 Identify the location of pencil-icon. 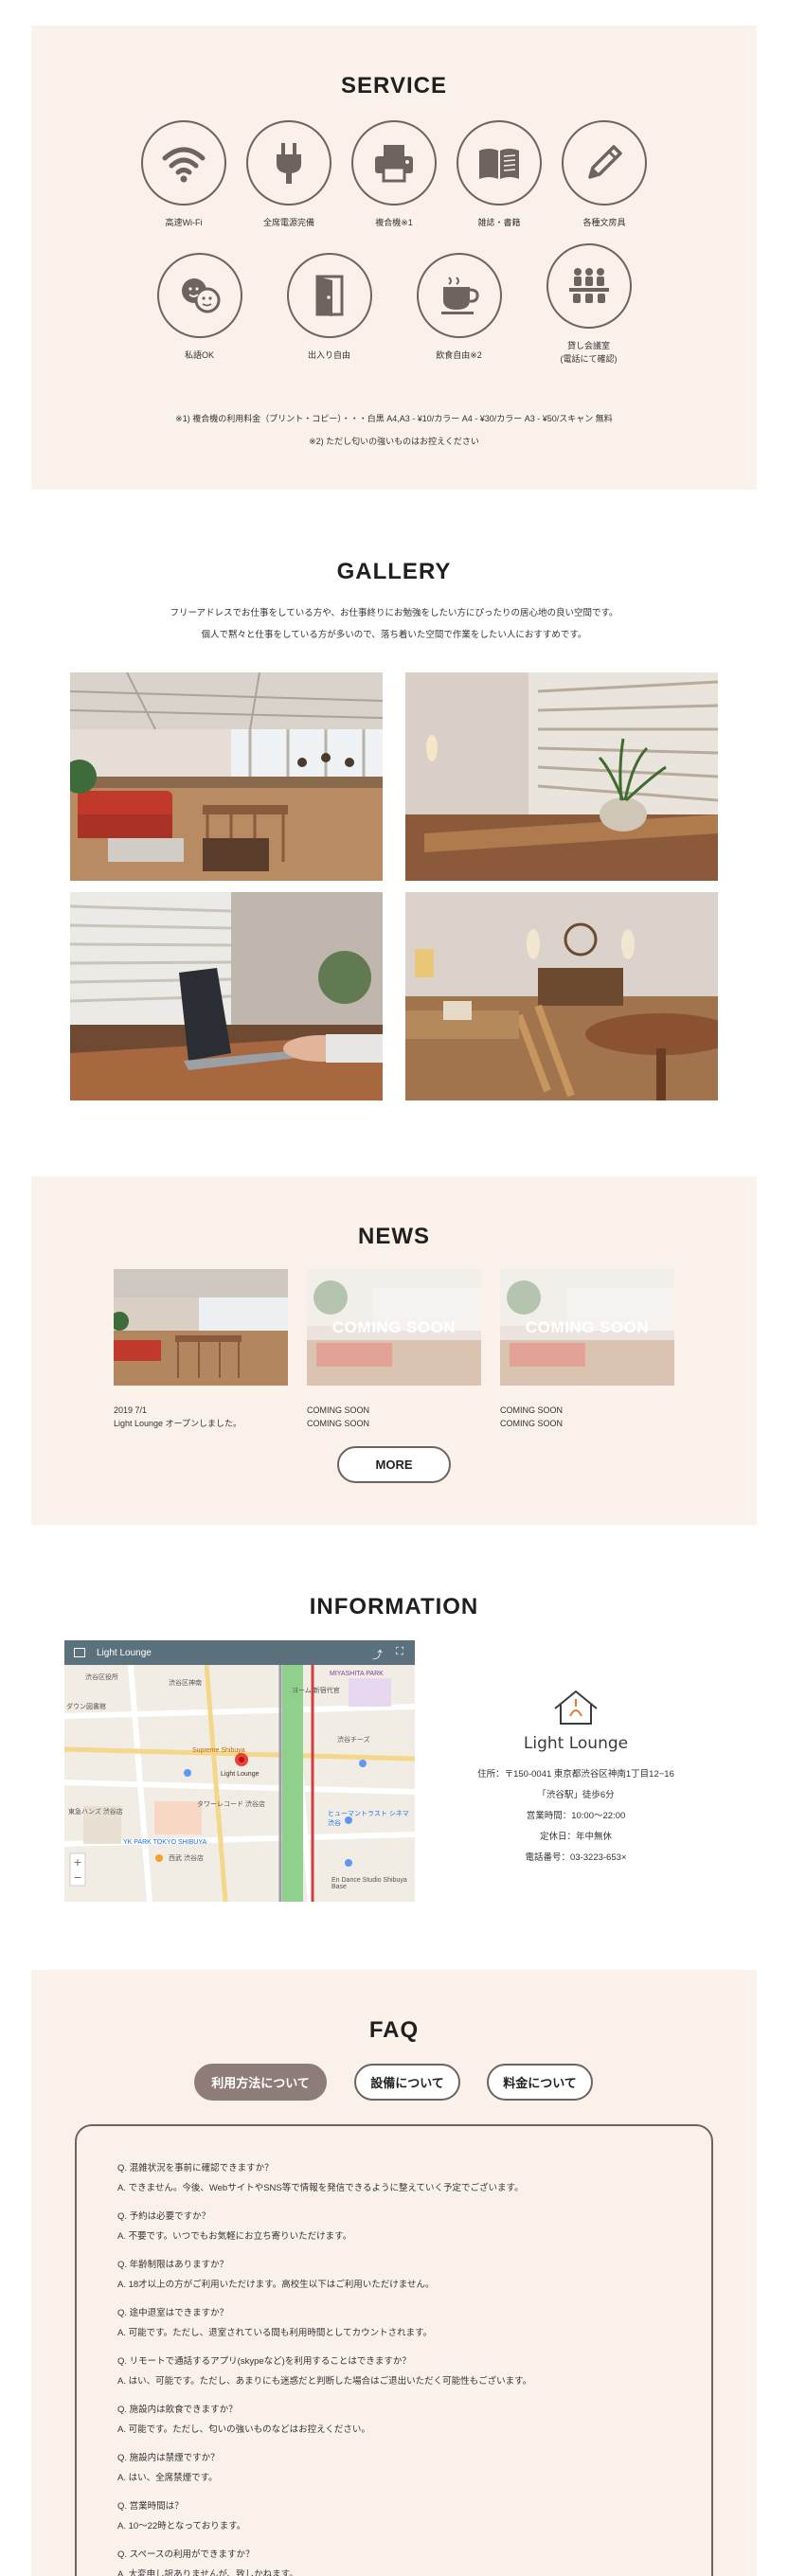
(604, 163).